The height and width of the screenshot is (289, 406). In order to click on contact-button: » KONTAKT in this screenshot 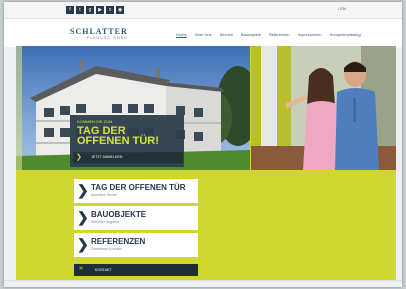, I will do `click(136, 270)`.